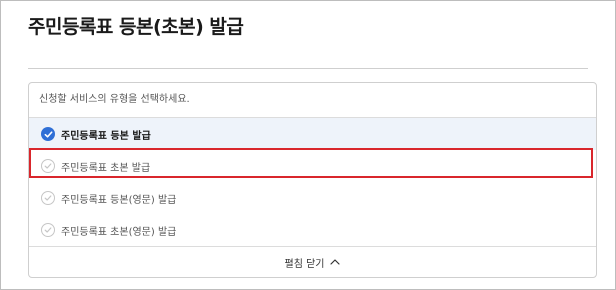  I want to click on chevron-up-icon, so click(335, 262).